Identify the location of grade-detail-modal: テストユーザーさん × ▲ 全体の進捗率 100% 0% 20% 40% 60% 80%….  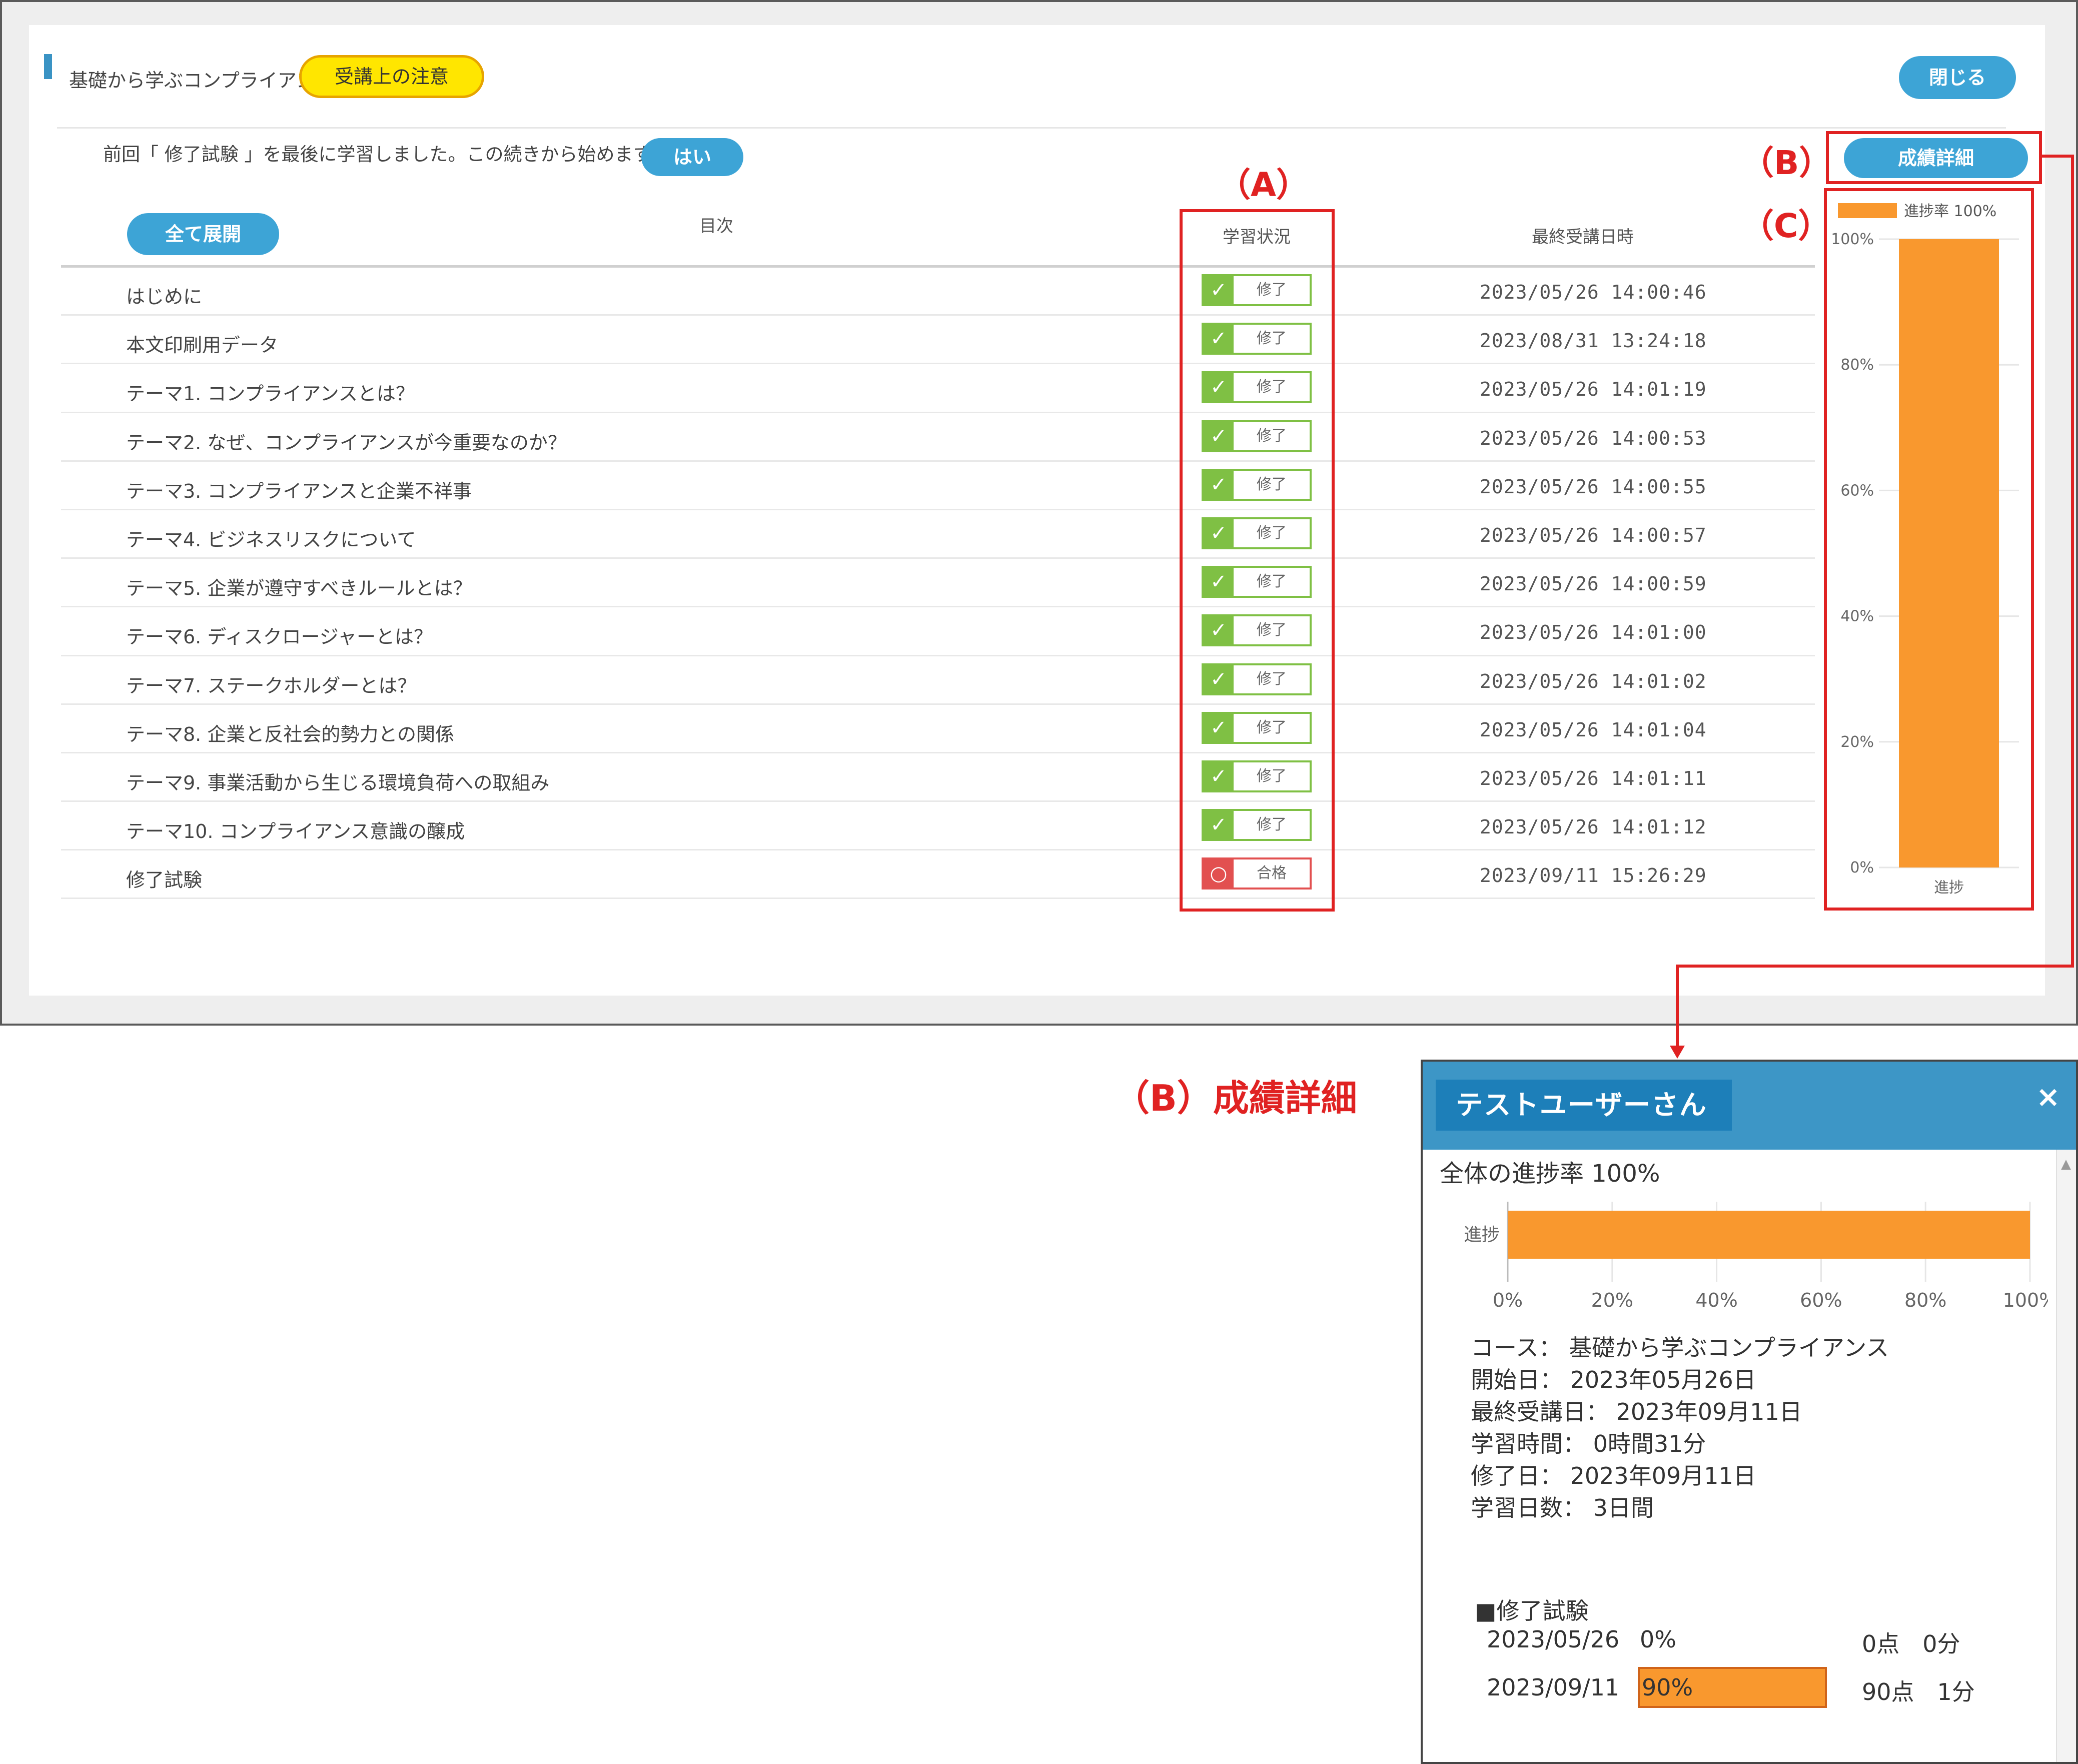
(1749, 1412).